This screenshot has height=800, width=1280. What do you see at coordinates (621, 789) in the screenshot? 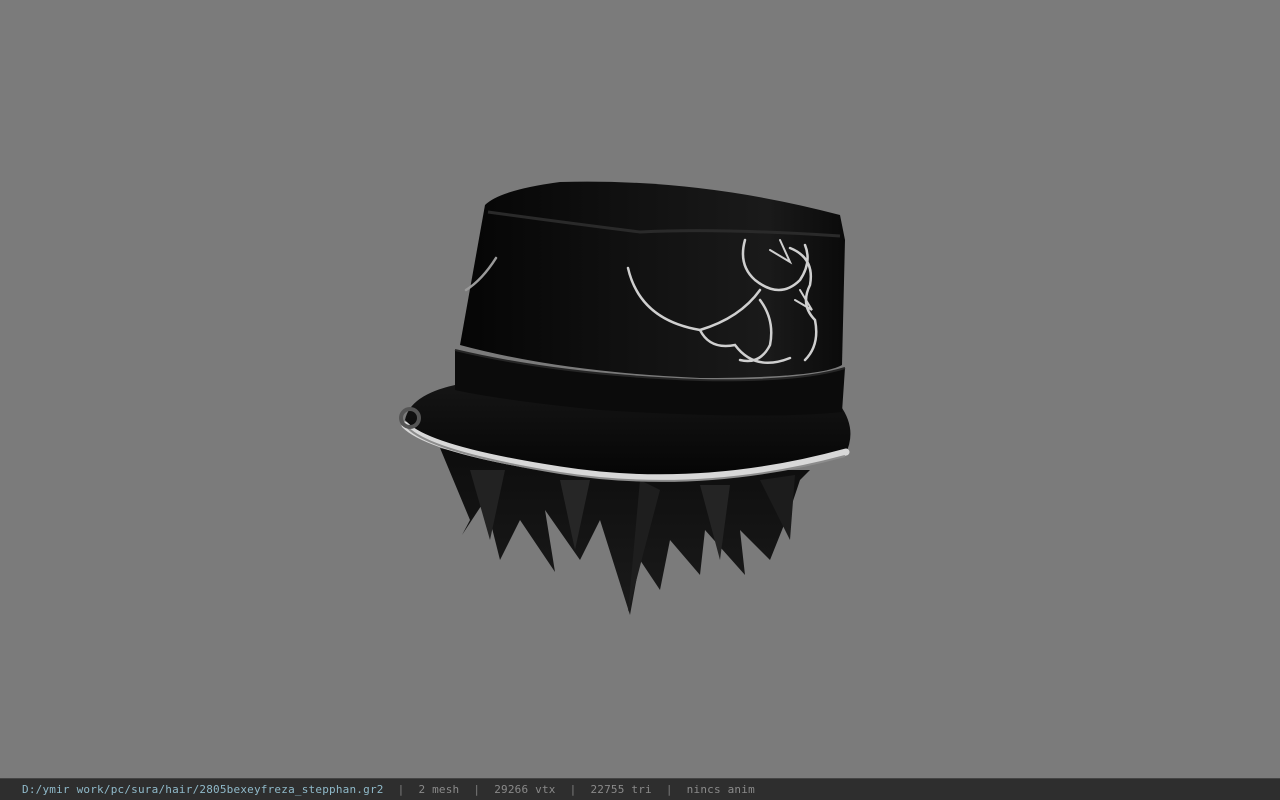
I see `triangle-count: 22755 tri` at bounding box center [621, 789].